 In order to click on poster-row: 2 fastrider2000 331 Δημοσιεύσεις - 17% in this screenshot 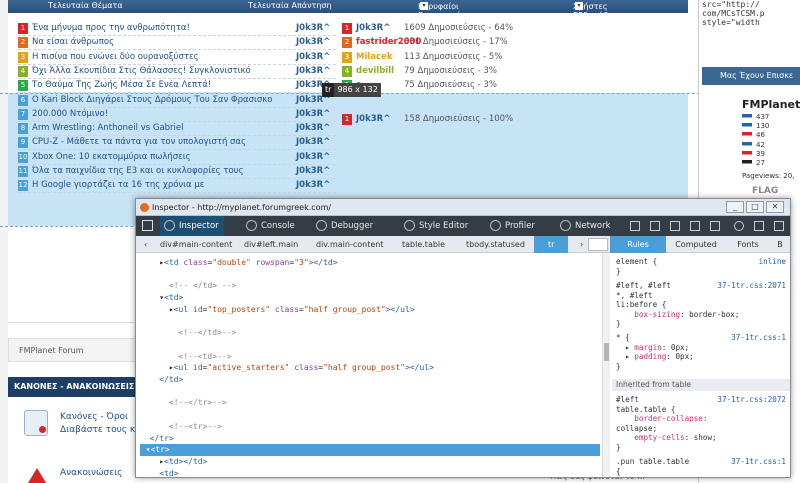, I will do `click(427, 43)`.